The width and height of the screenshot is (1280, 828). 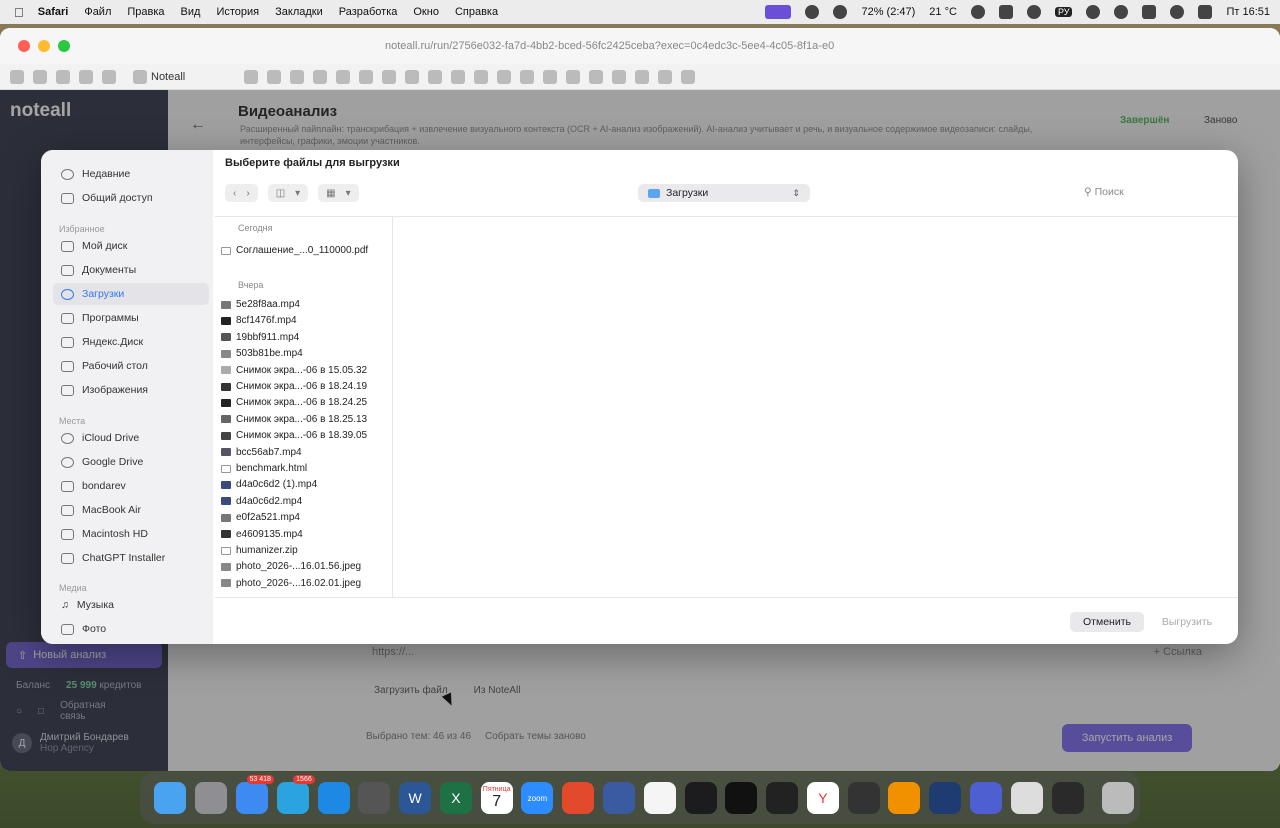 What do you see at coordinates (338, 193) in the screenshot?
I see `view-grid-button: ▦ ▾` at bounding box center [338, 193].